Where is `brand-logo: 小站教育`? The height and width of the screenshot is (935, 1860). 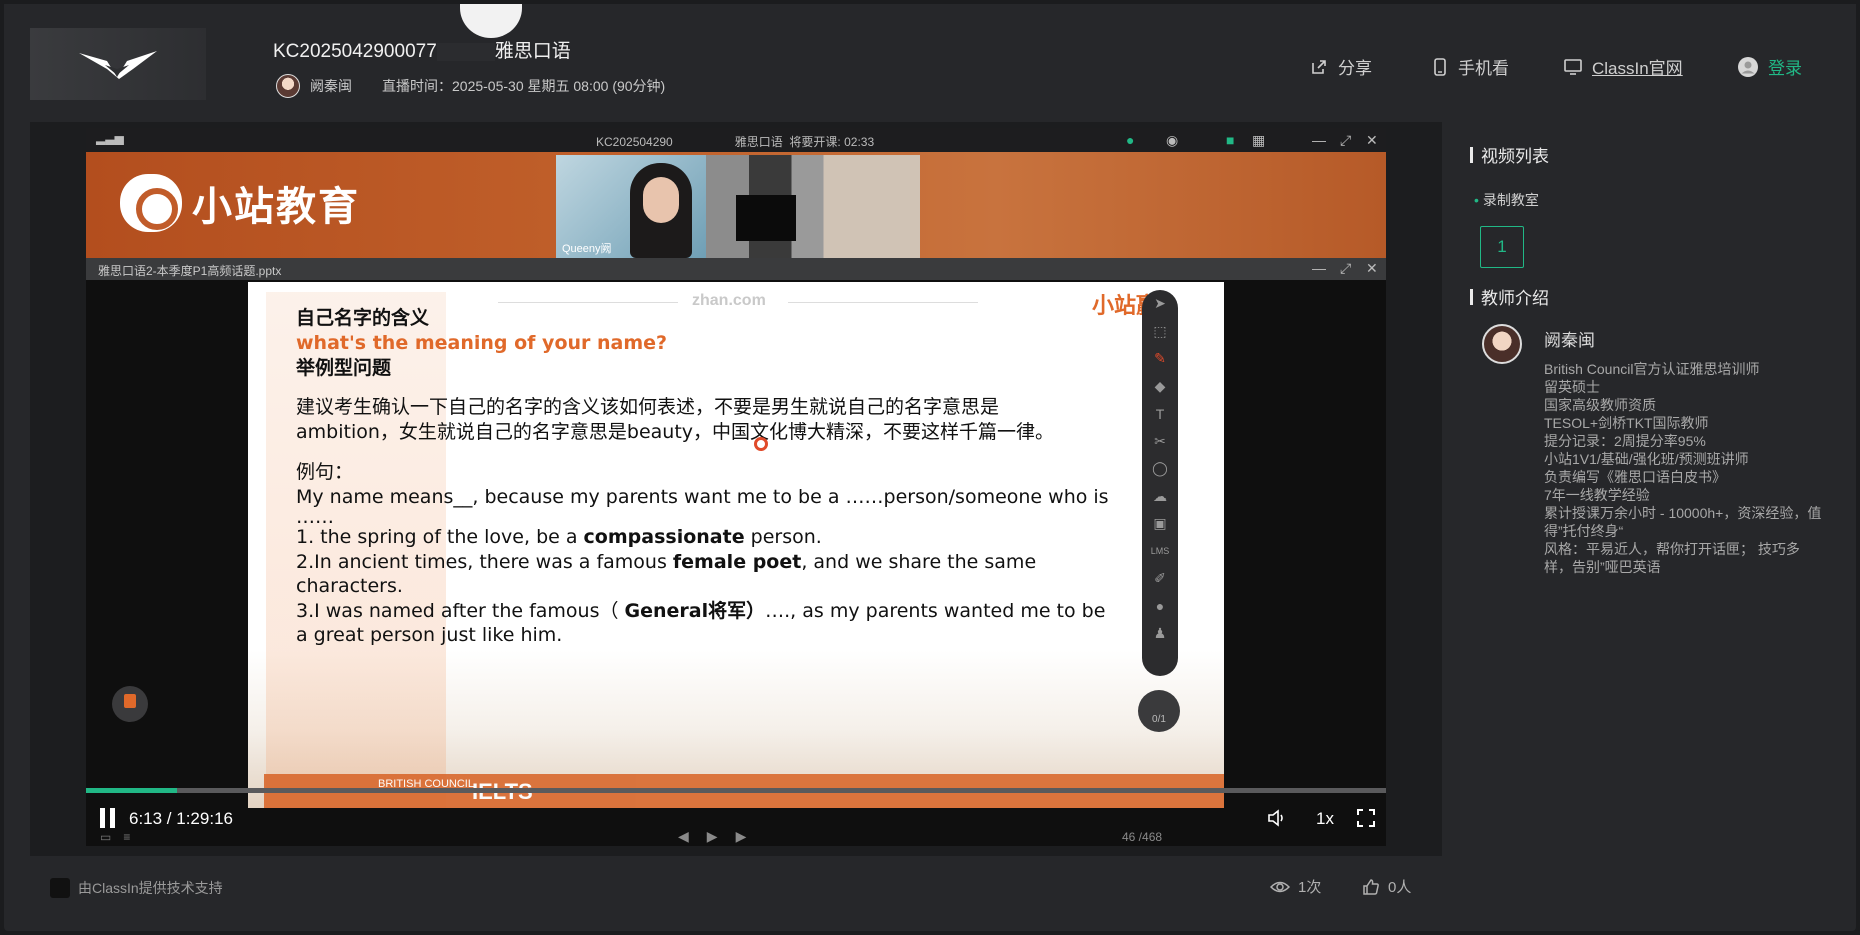
brand-logo: 小站教育 is located at coordinates (240, 203).